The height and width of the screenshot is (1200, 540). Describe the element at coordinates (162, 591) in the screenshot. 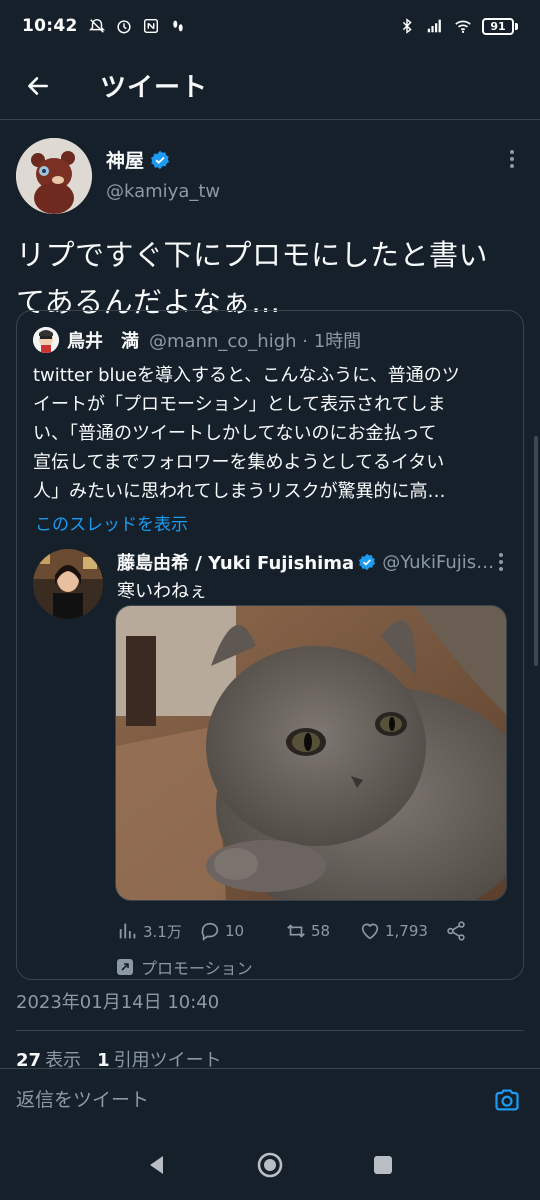

I see `nested-tweet-text: 寒いわねぇ` at that location.